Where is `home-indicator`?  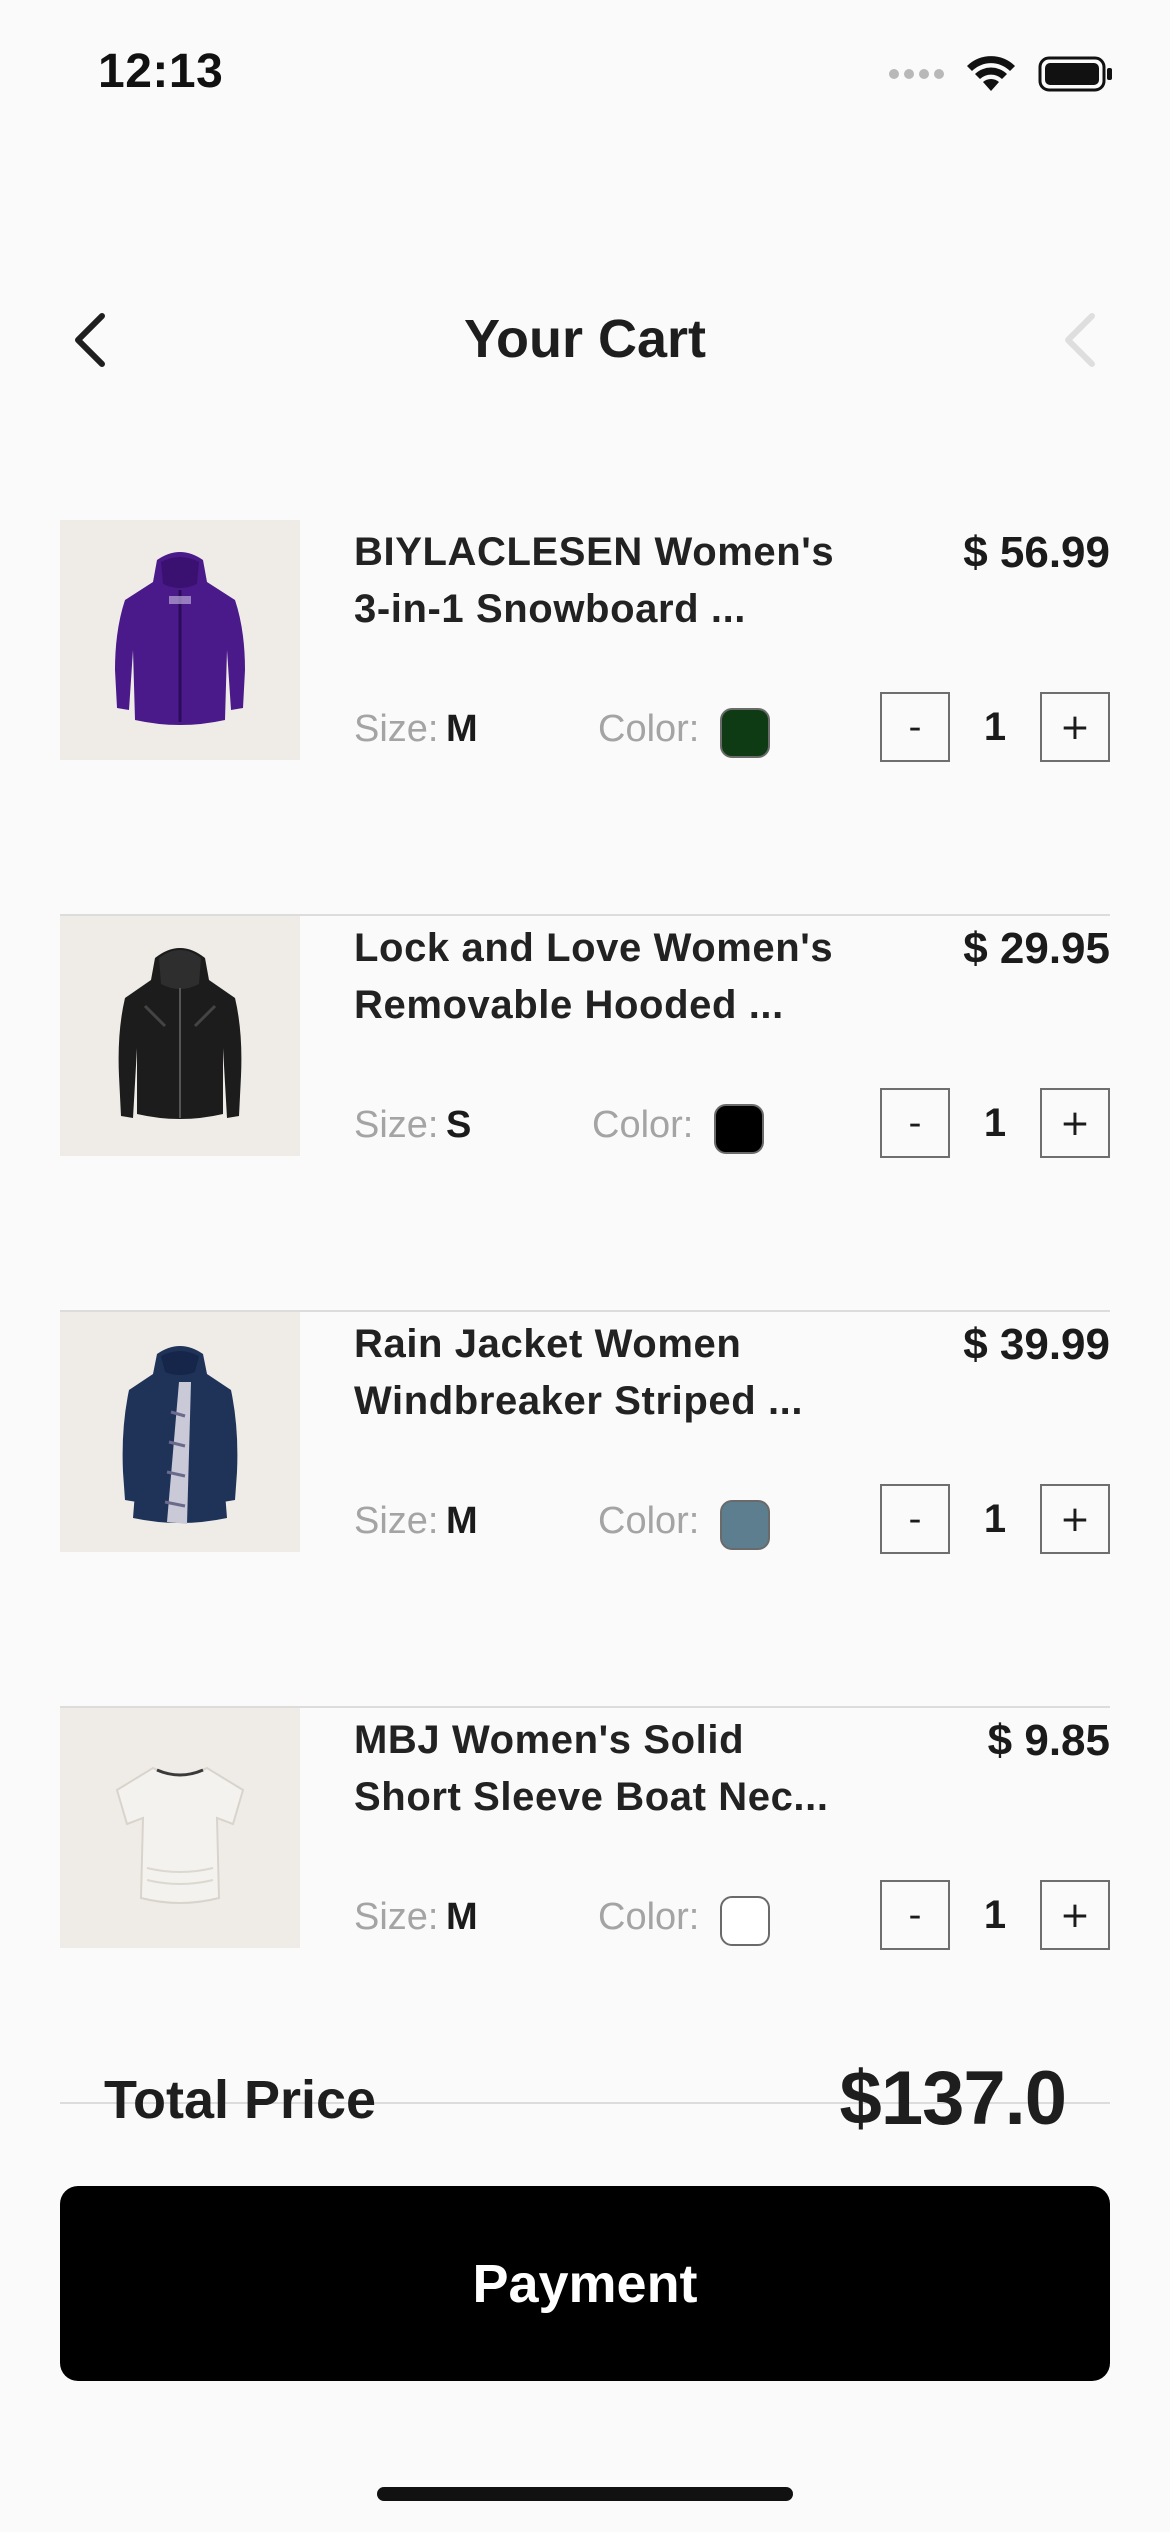 home-indicator is located at coordinates (585, 2494).